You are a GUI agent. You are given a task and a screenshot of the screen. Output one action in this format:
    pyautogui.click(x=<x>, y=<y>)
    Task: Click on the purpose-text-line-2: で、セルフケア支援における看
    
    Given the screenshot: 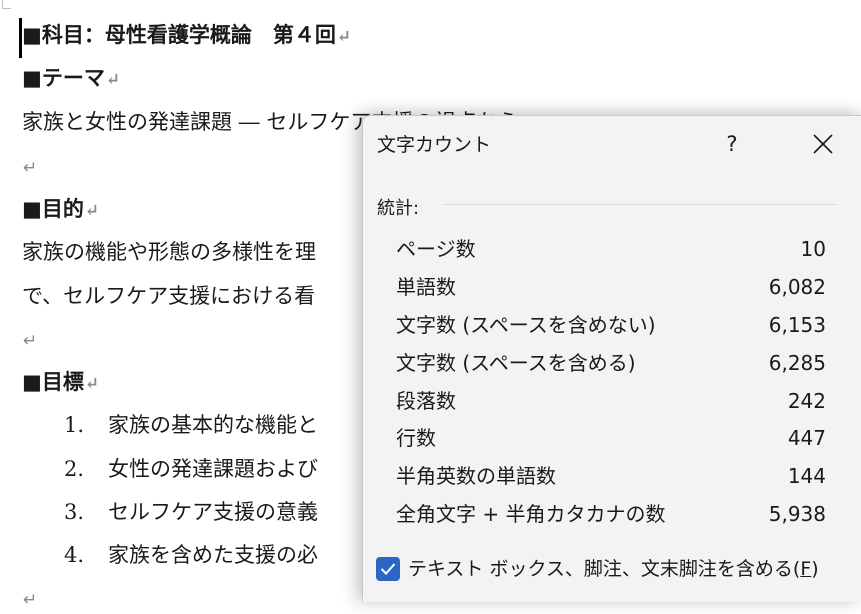 What is the action you would take?
    pyautogui.click(x=169, y=296)
    